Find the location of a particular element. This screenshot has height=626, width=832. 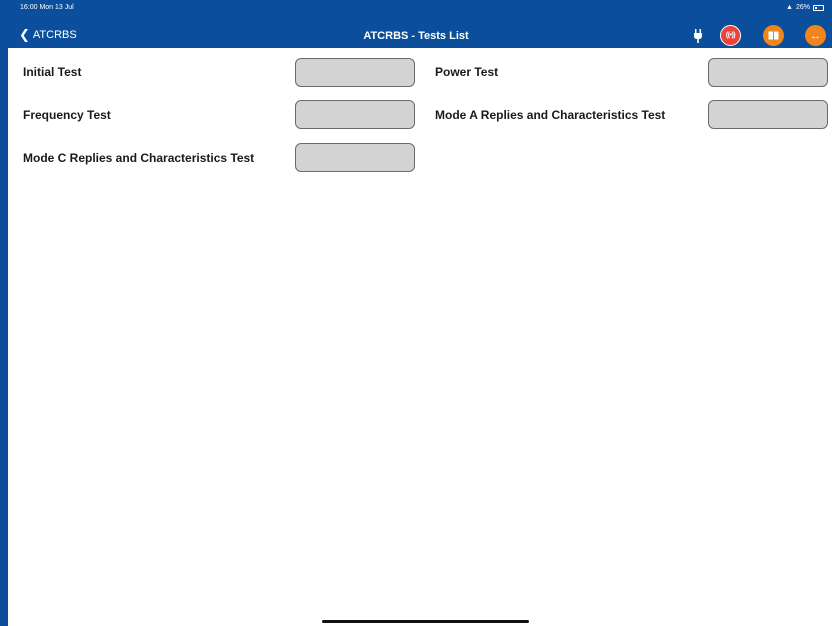

test-result-mode-c is located at coordinates (355, 157).